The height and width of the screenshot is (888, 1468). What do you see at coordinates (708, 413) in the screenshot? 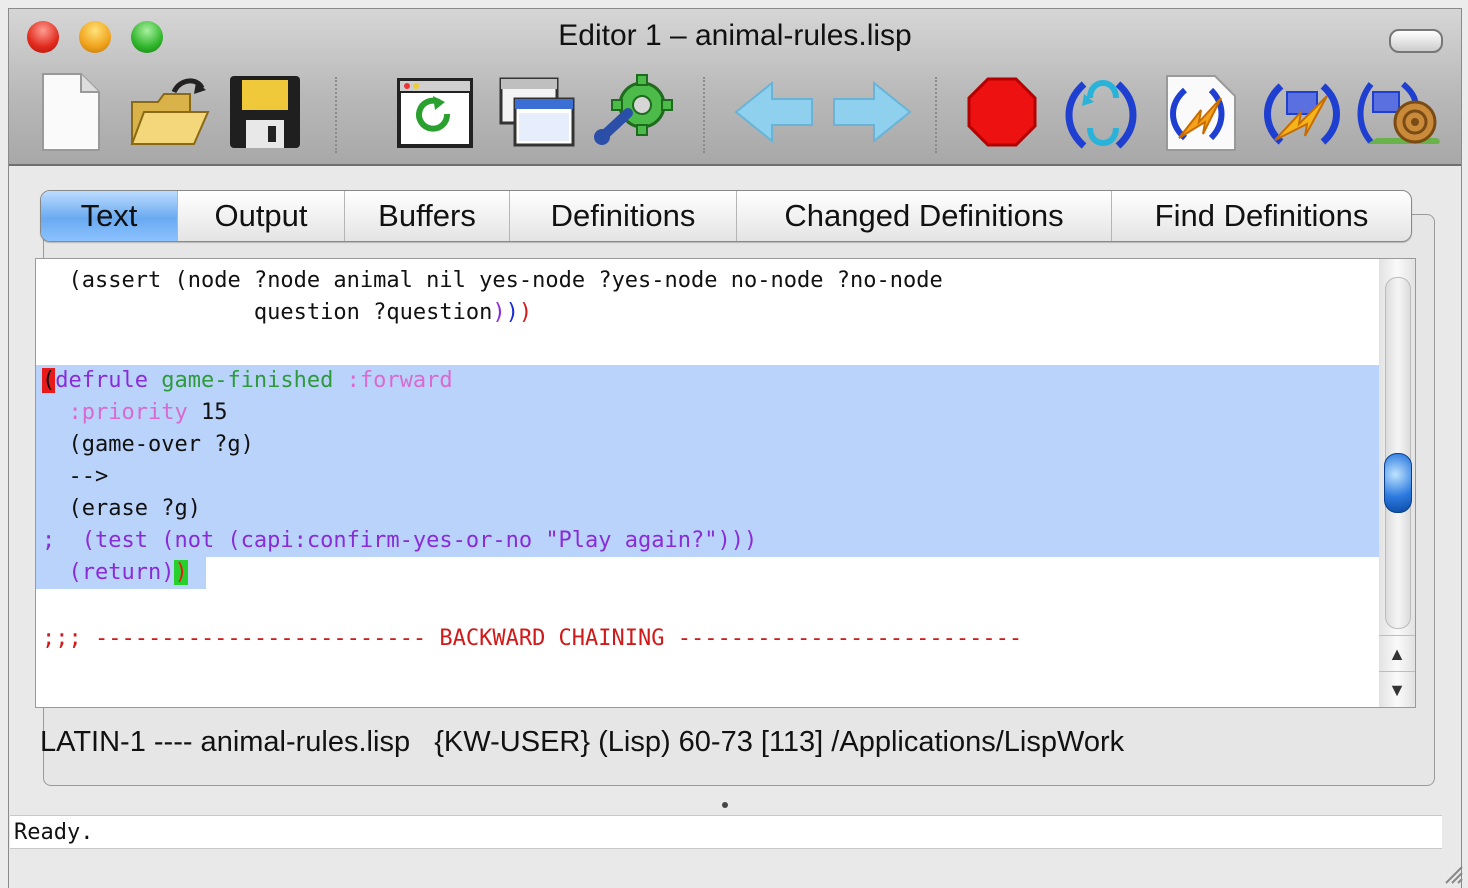
I see `code-line: :priority 15` at bounding box center [708, 413].